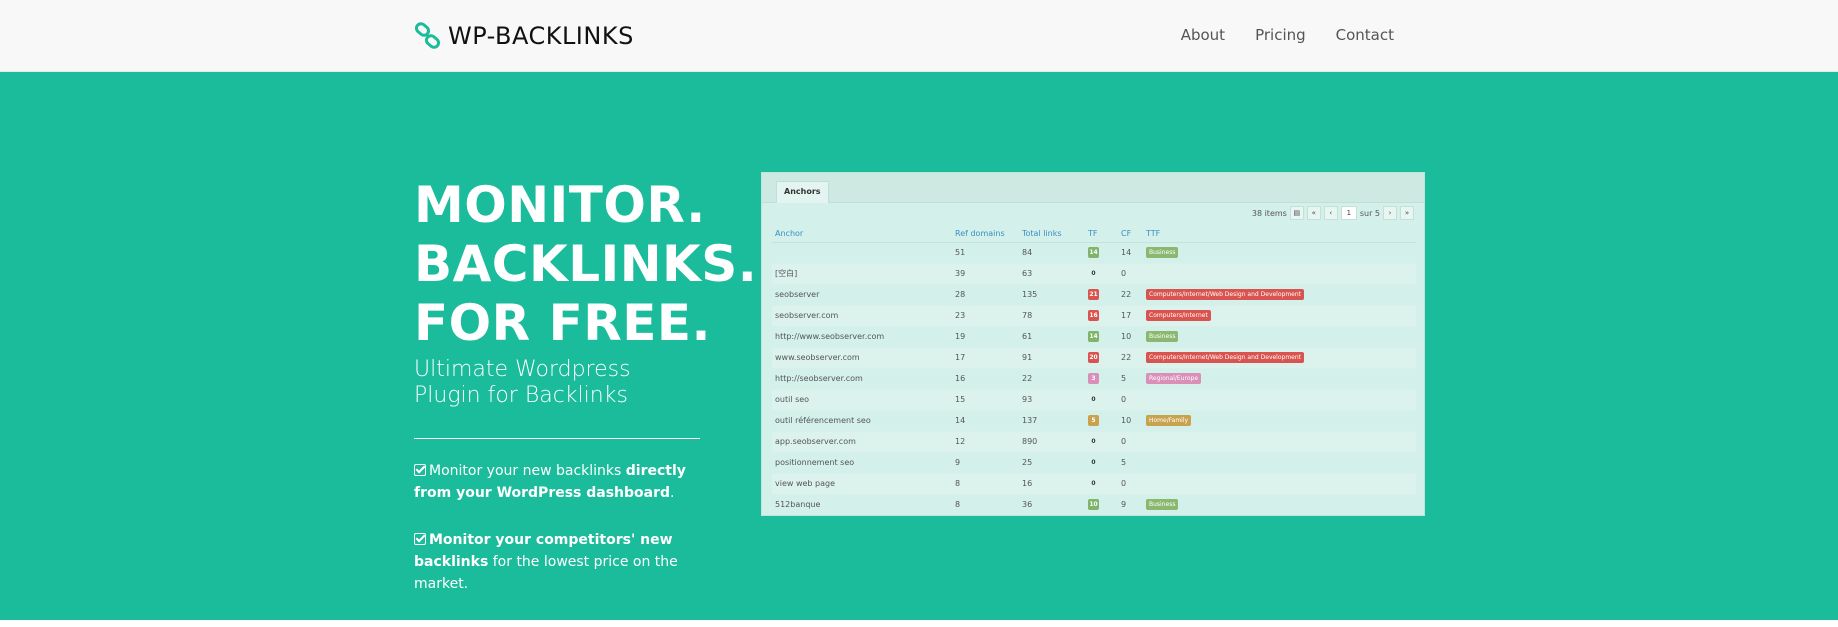 This screenshot has width=1838, height=627. What do you see at coordinates (1130, 337) in the screenshot?
I see `cf-cell: 10` at bounding box center [1130, 337].